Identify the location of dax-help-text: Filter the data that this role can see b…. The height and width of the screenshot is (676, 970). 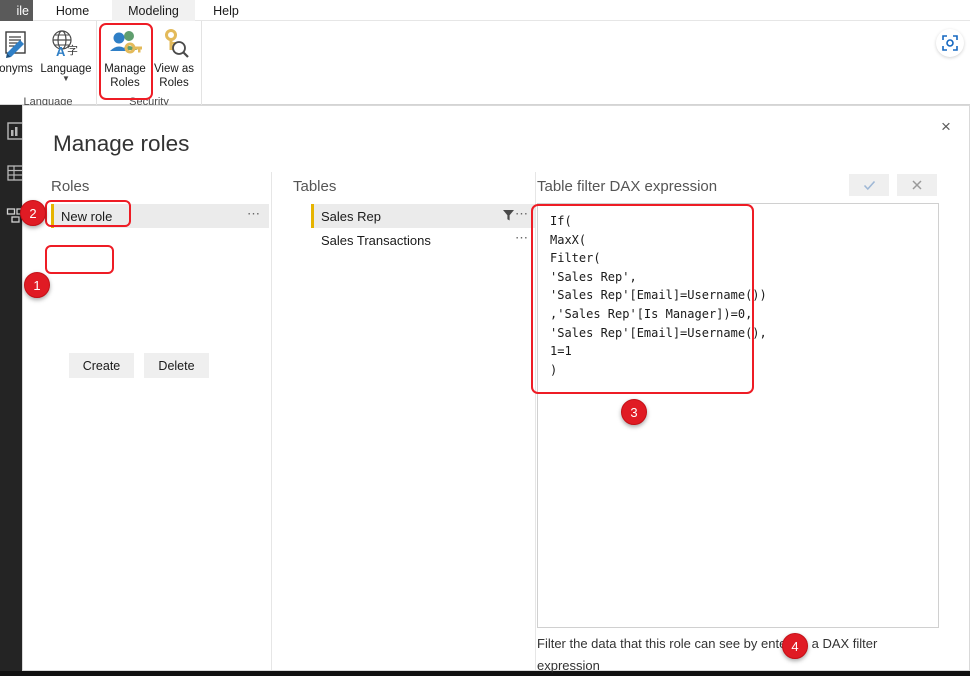
(737, 654).